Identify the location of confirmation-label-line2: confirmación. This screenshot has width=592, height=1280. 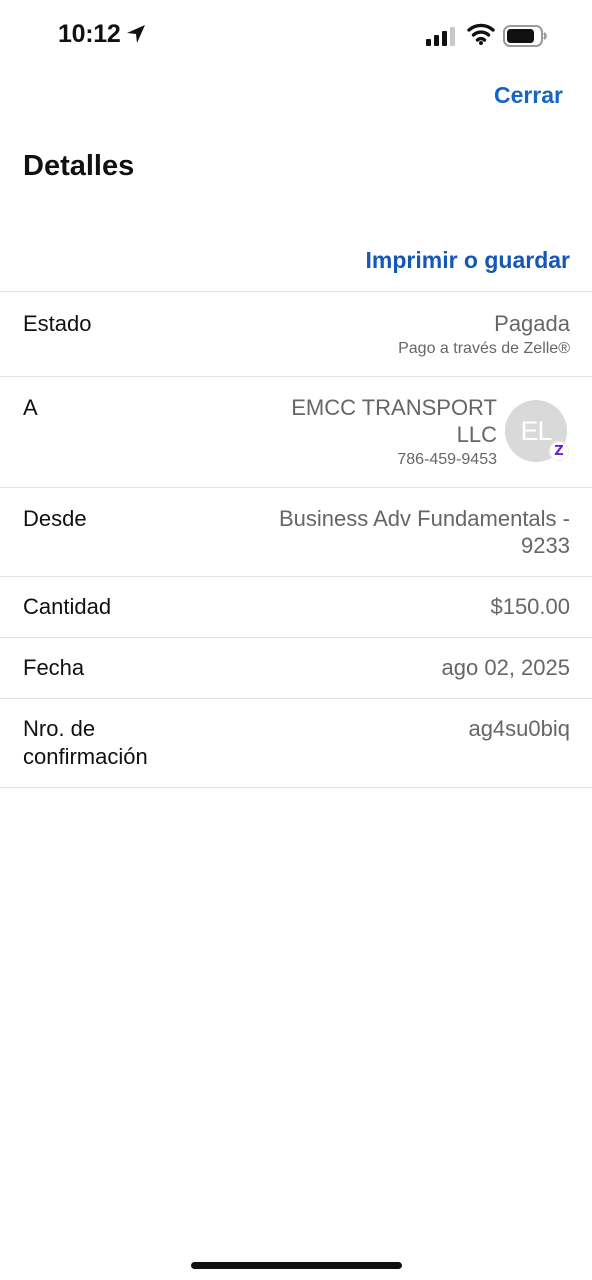
(85, 756).